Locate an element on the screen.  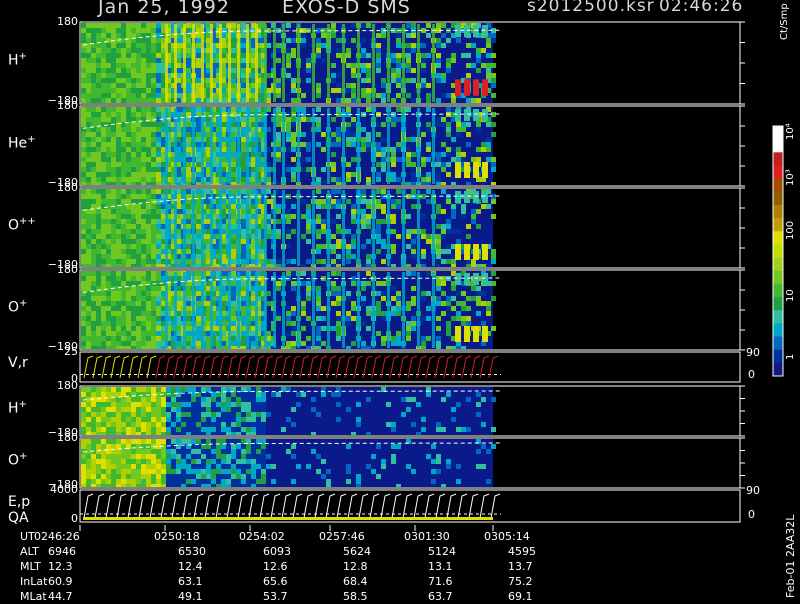
colorbar-tick: 10³ is located at coordinates (790, 177).